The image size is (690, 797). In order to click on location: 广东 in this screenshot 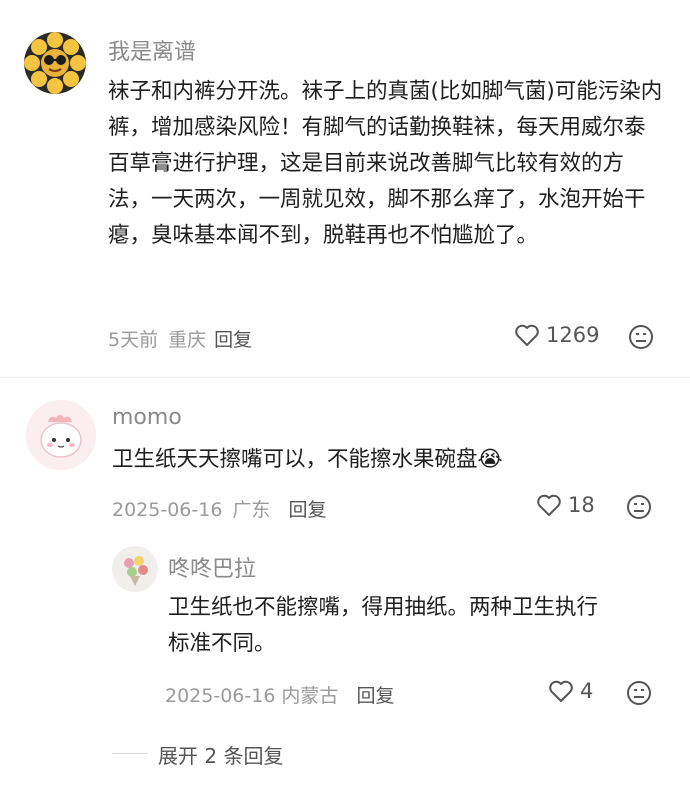, I will do `click(251, 510)`.